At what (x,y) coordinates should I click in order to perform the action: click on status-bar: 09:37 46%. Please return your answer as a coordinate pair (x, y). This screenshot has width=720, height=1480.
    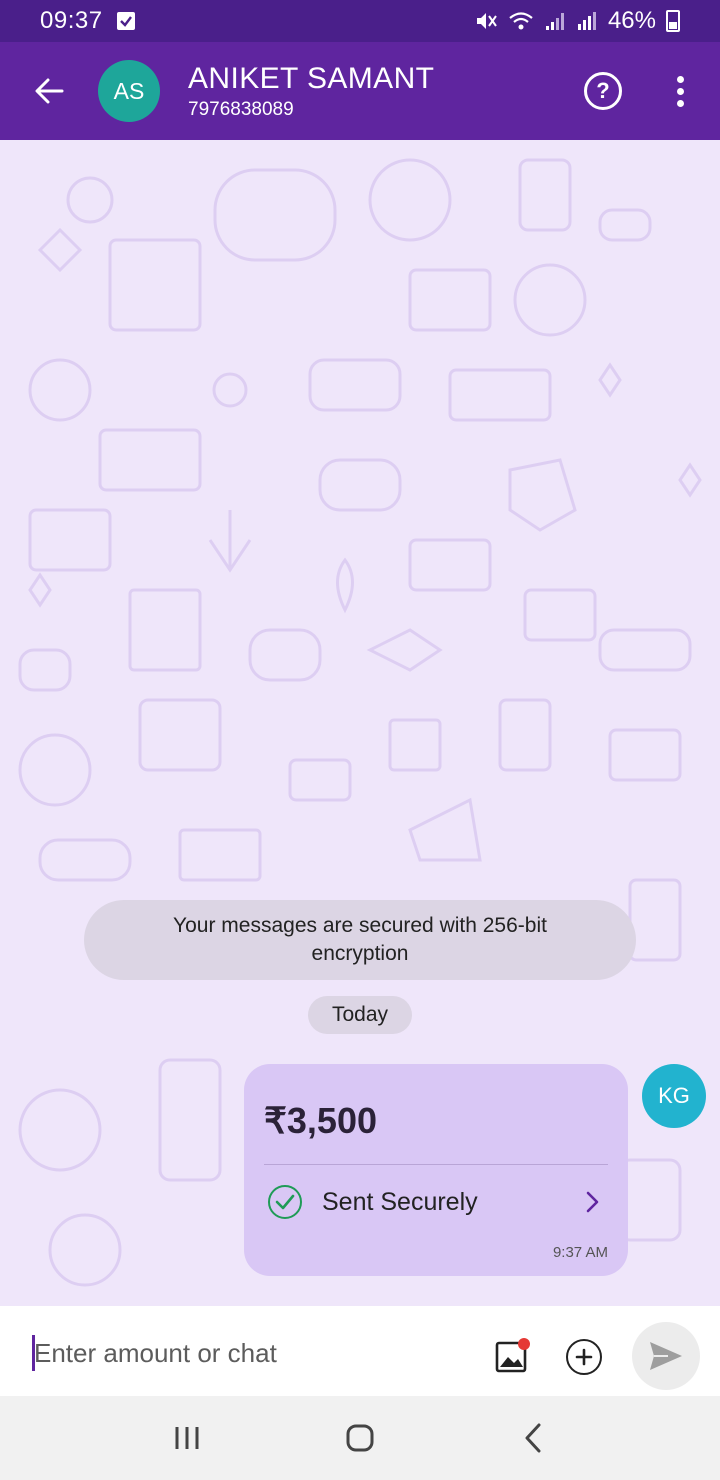
    Looking at the image, I should click on (360, 21).